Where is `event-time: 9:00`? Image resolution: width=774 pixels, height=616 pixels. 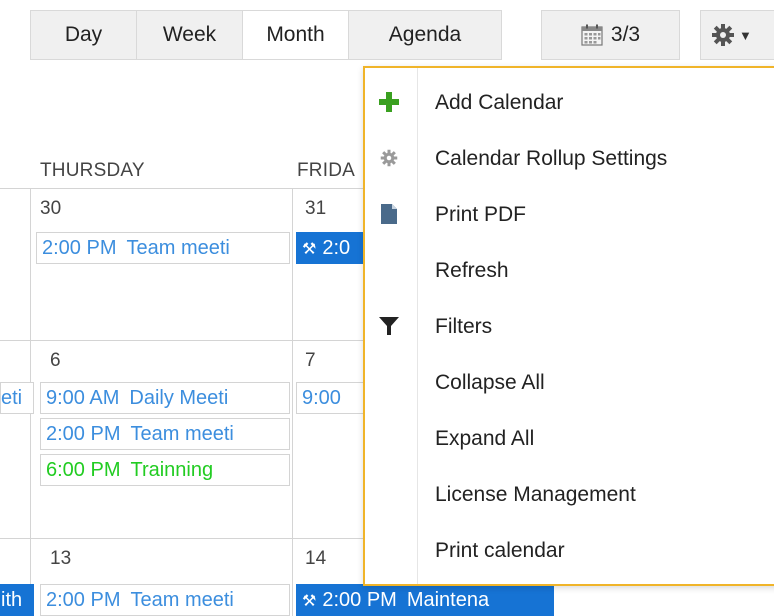
event-time: 9:00 is located at coordinates (321, 398).